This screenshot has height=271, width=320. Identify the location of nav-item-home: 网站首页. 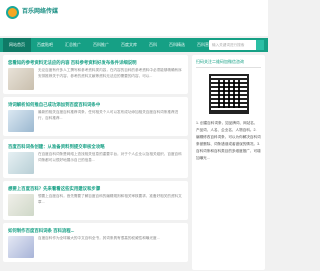
(17, 45).